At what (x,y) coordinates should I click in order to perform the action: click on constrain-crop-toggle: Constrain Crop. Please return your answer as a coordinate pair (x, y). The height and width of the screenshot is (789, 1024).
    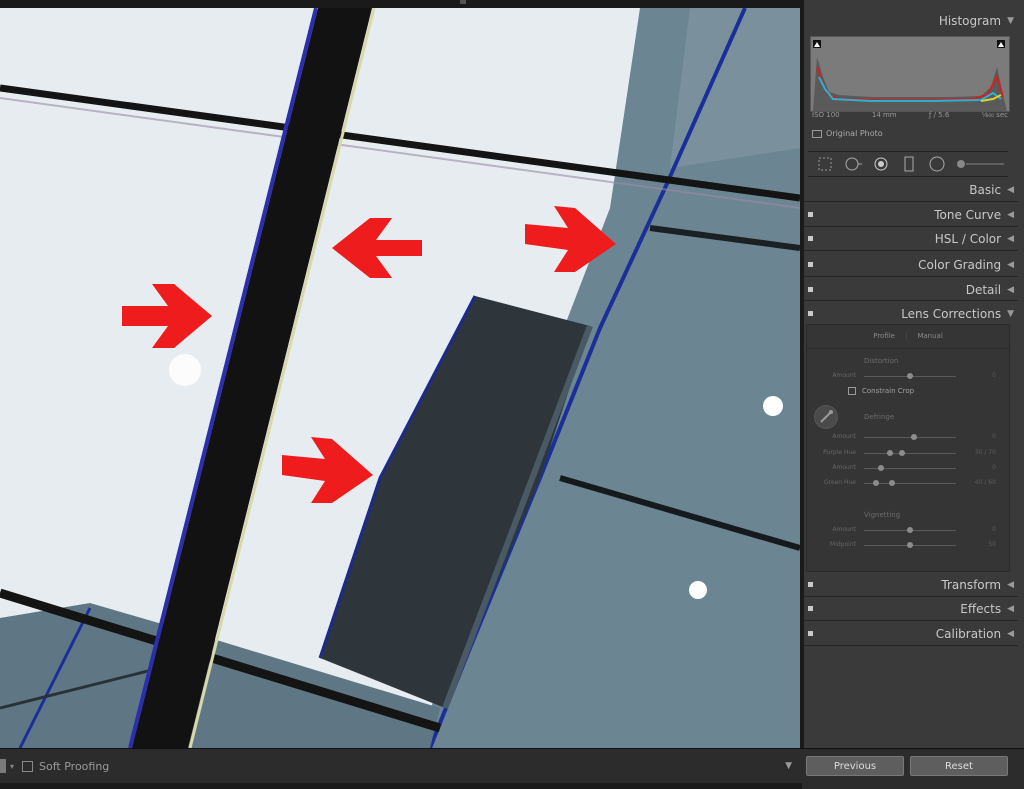
    Looking at the image, I should click on (881, 391).